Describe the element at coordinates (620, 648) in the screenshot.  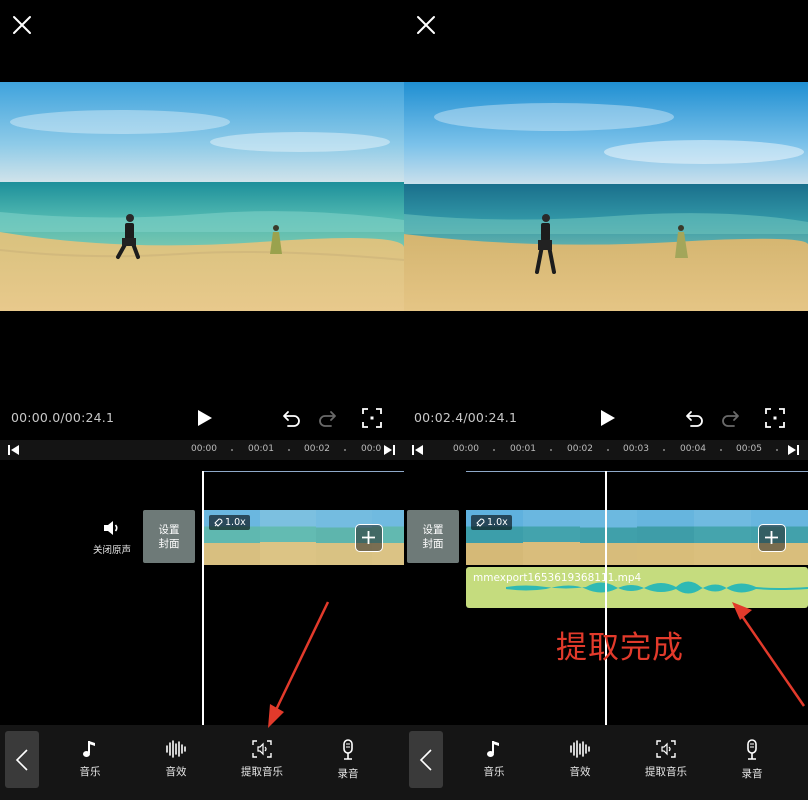
I see `completion-annotation: 提取完成` at that location.